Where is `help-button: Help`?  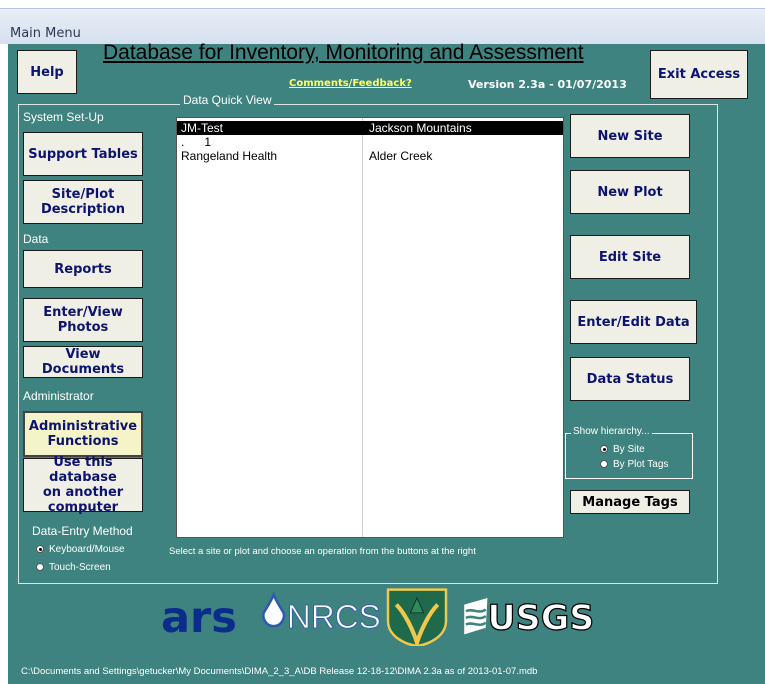
help-button: Help is located at coordinates (47, 72).